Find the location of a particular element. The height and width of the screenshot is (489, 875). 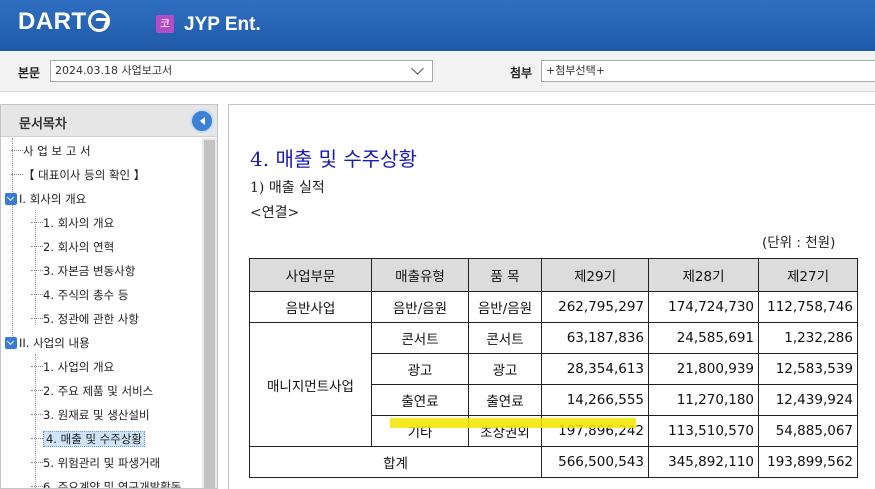

cell-item: 음반/음원 is located at coordinates (505, 307).